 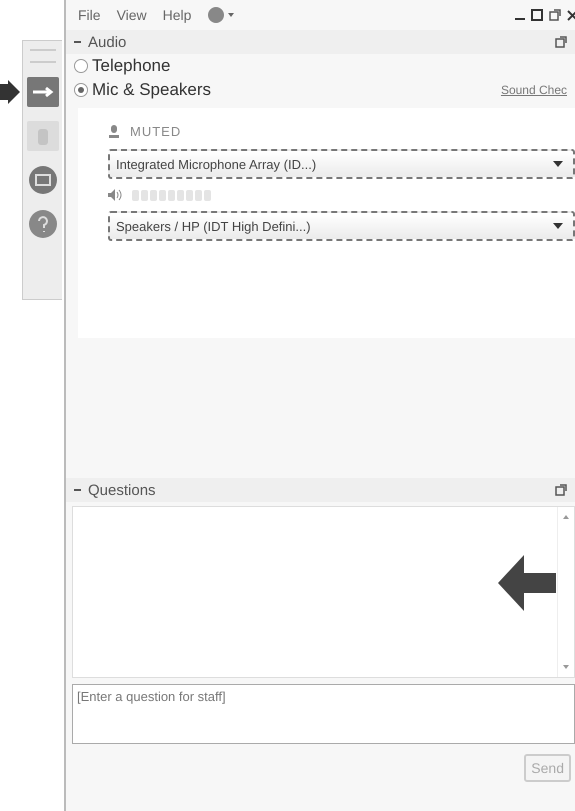 I want to click on menu-item: Help, so click(x=177, y=15).